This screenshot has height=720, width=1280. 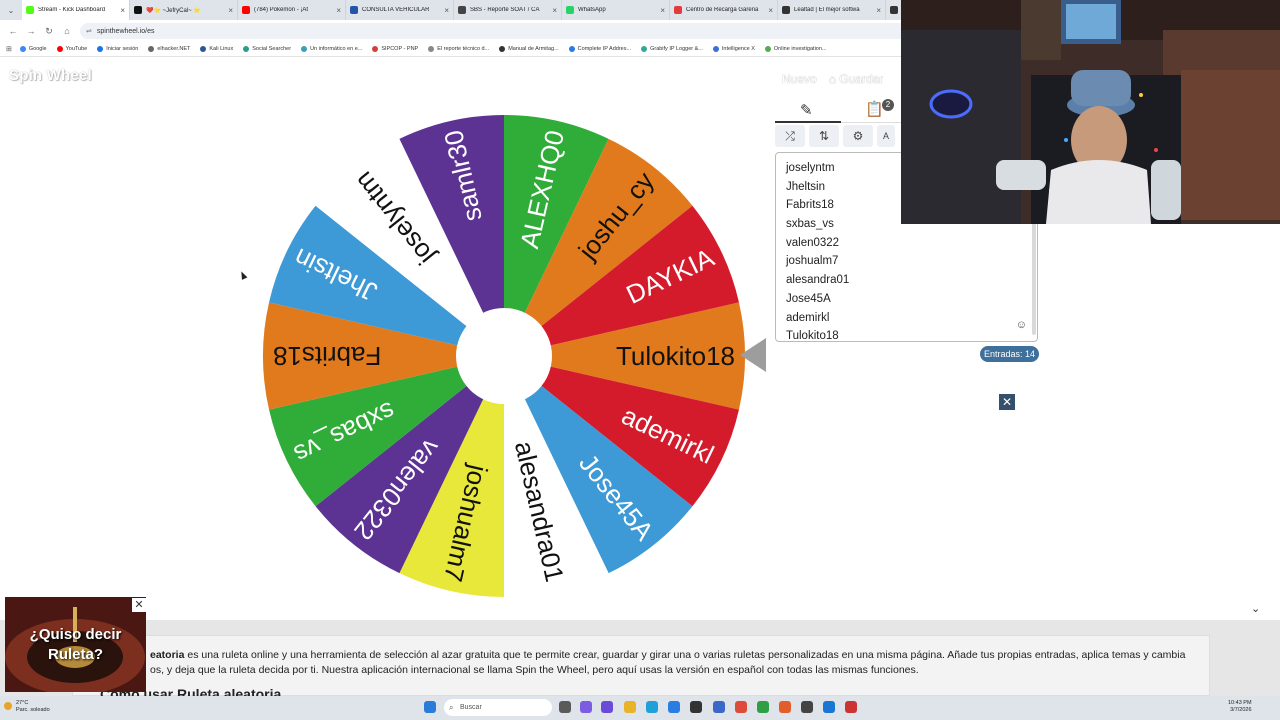 What do you see at coordinates (763, 707) in the screenshot?
I see `xbox-icon` at bounding box center [763, 707].